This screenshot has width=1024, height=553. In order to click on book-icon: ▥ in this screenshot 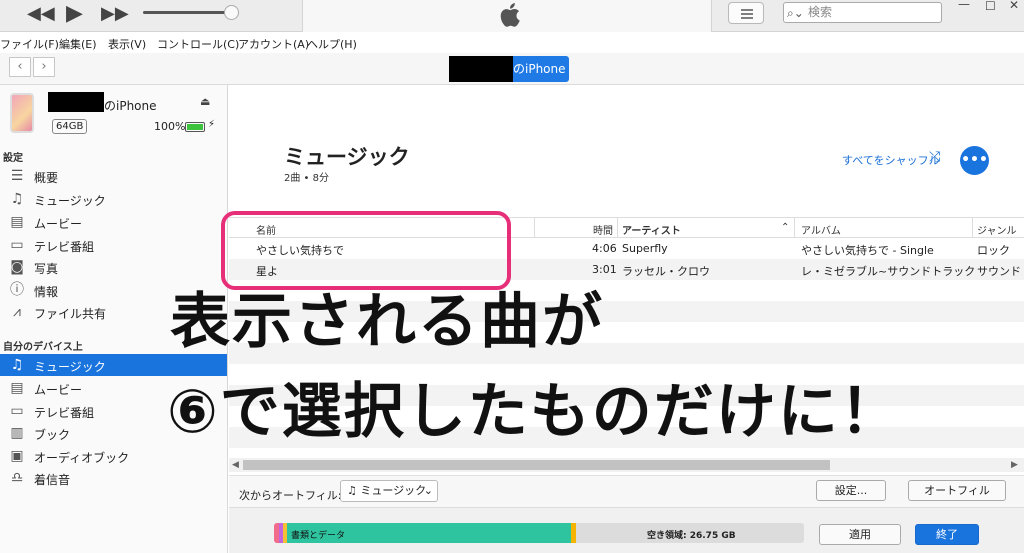, I will do `click(17, 433)`.